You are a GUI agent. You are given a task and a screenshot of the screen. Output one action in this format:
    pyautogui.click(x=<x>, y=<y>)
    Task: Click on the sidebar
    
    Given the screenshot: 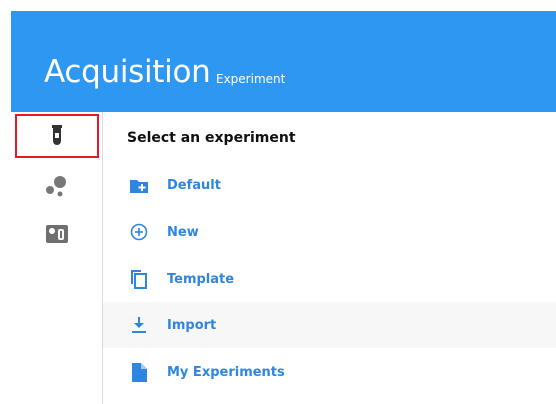 What is the action you would take?
    pyautogui.click(x=57, y=258)
    